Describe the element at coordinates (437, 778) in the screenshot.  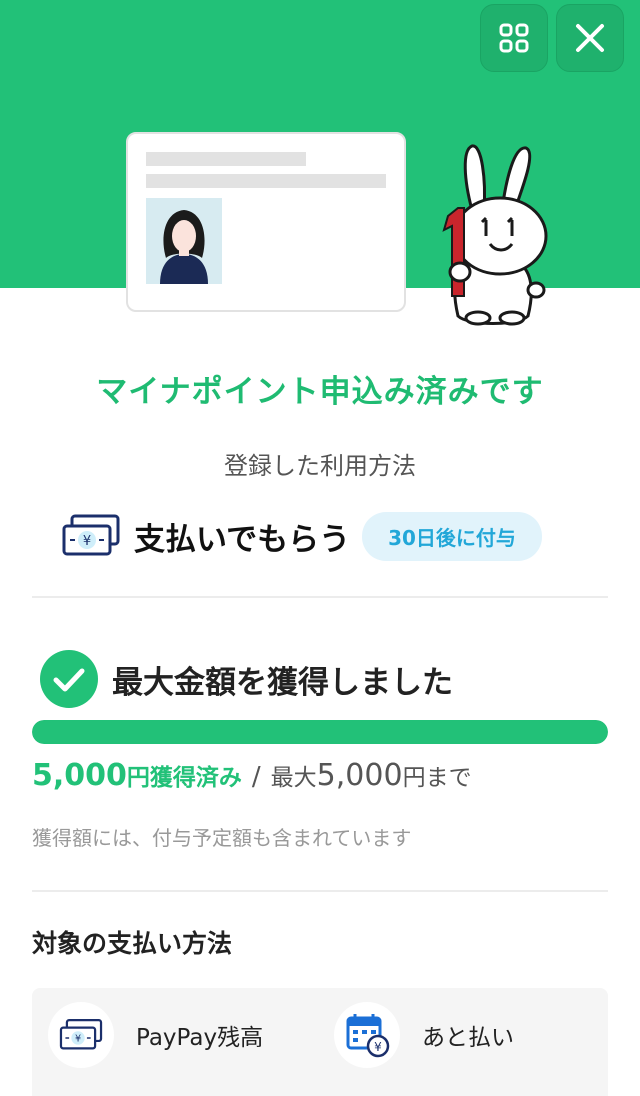
I see `max-suffix: 円まで` at that location.